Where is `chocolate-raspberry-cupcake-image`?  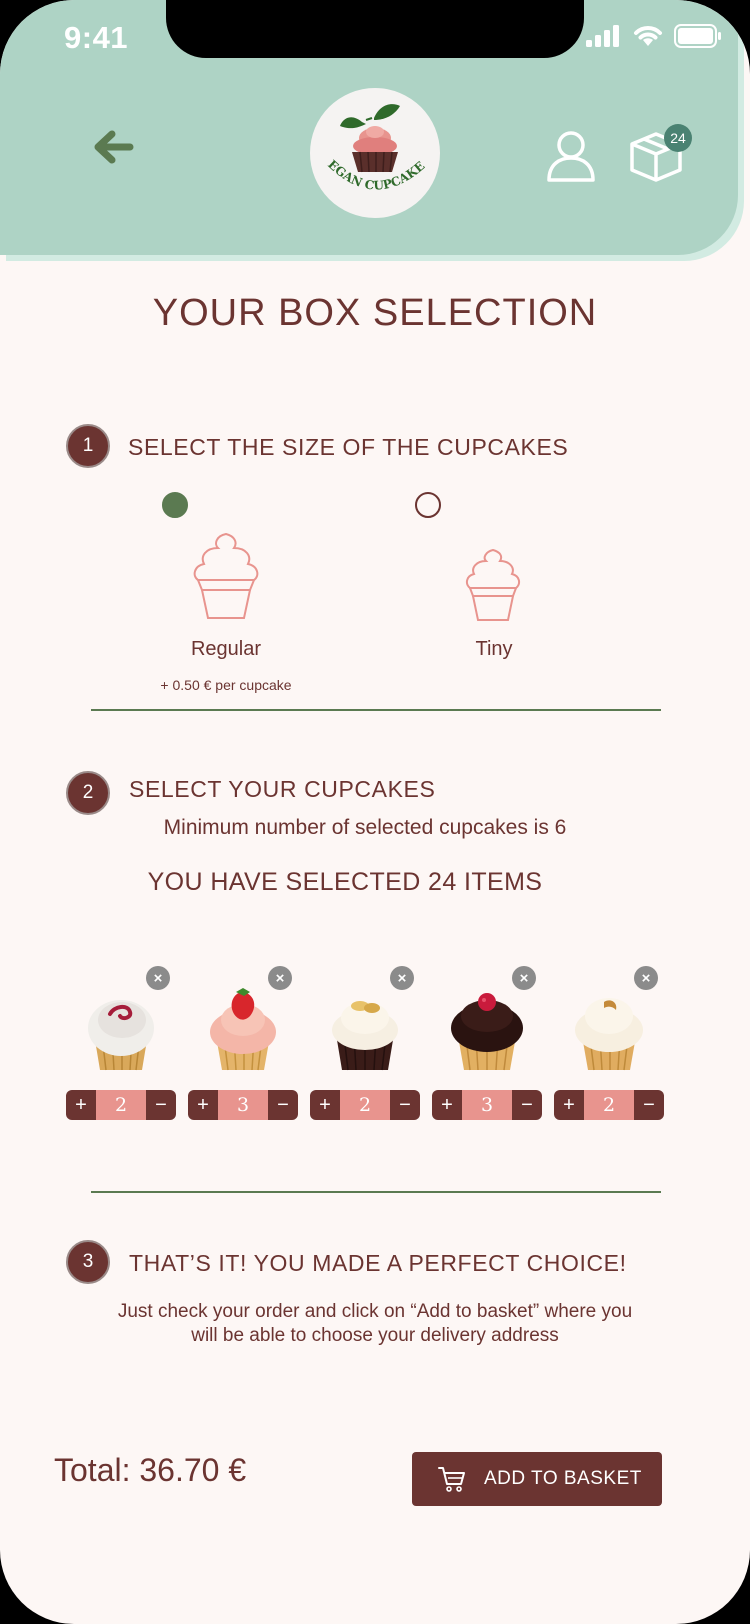 chocolate-raspberry-cupcake-image is located at coordinates (487, 1032).